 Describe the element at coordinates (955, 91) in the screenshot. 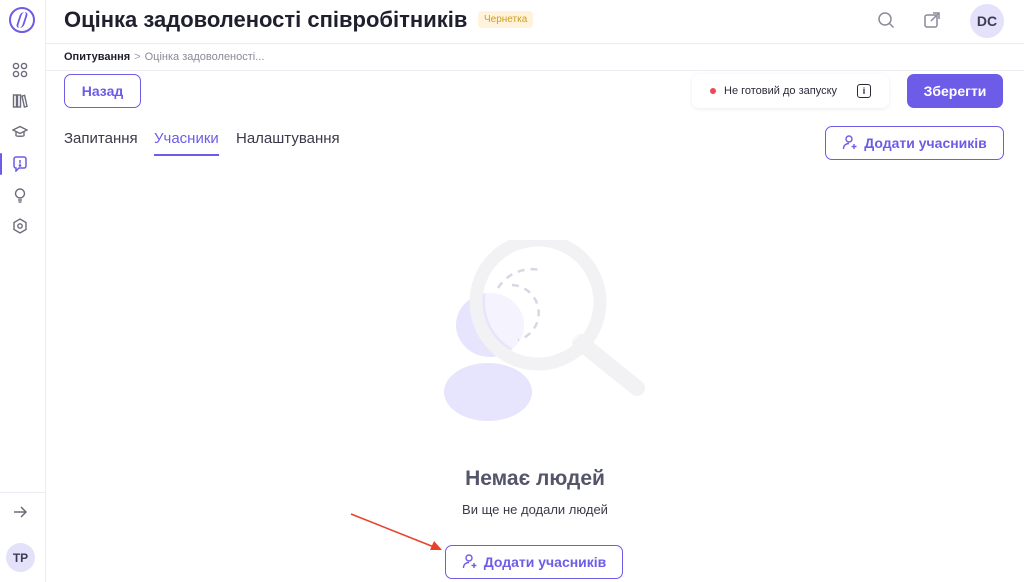

I see `save-button: Зберегти` at that location.